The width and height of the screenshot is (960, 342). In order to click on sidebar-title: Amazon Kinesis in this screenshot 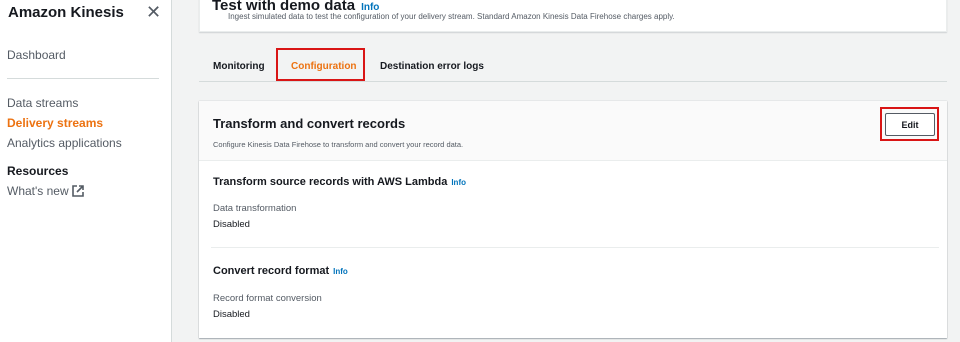, I will do `click(66, 12)`.